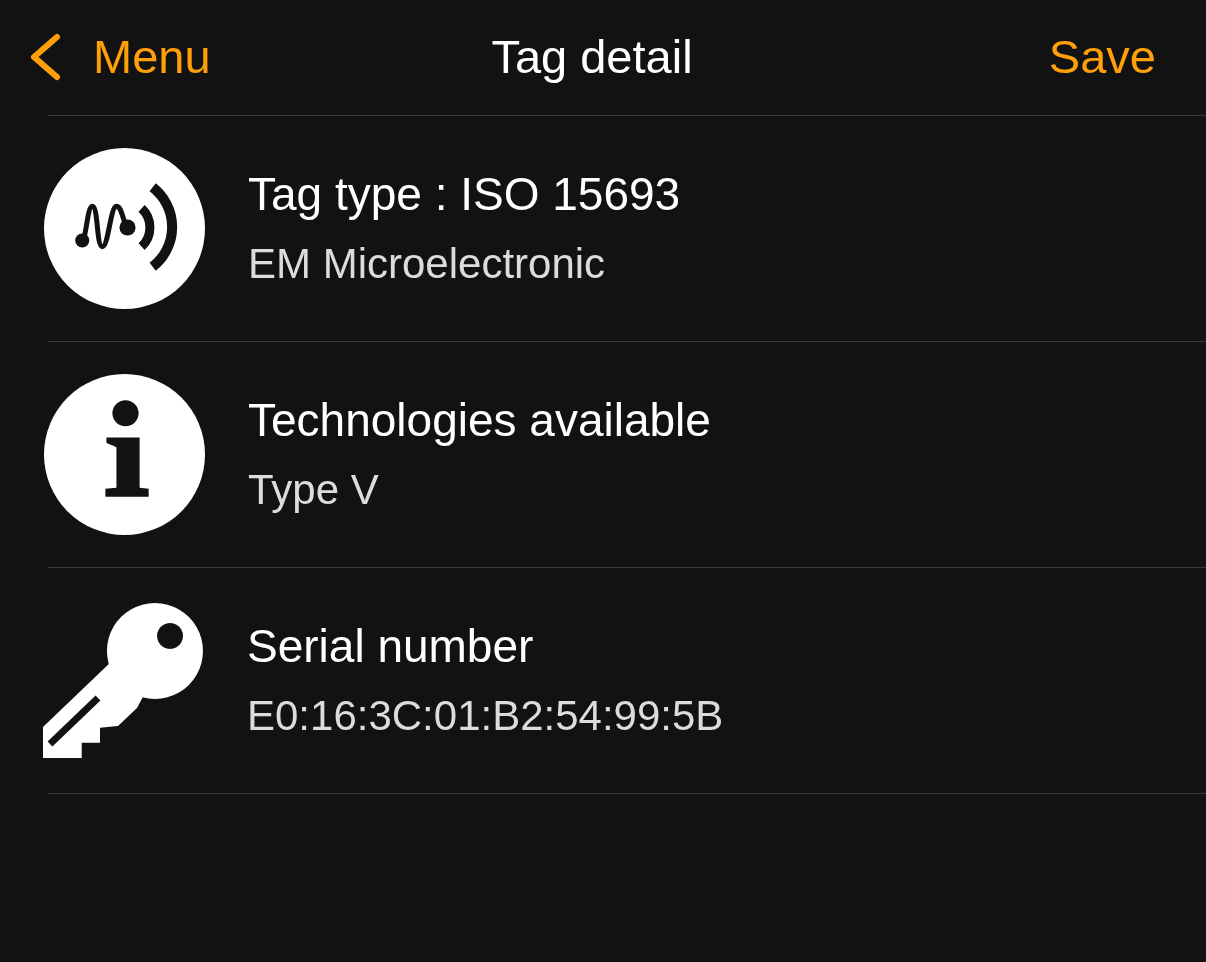 The image size is (1206, 962). Describe the element at coordinates (119, 57) in the screenshot. I see `back-button: Menu` at that location.